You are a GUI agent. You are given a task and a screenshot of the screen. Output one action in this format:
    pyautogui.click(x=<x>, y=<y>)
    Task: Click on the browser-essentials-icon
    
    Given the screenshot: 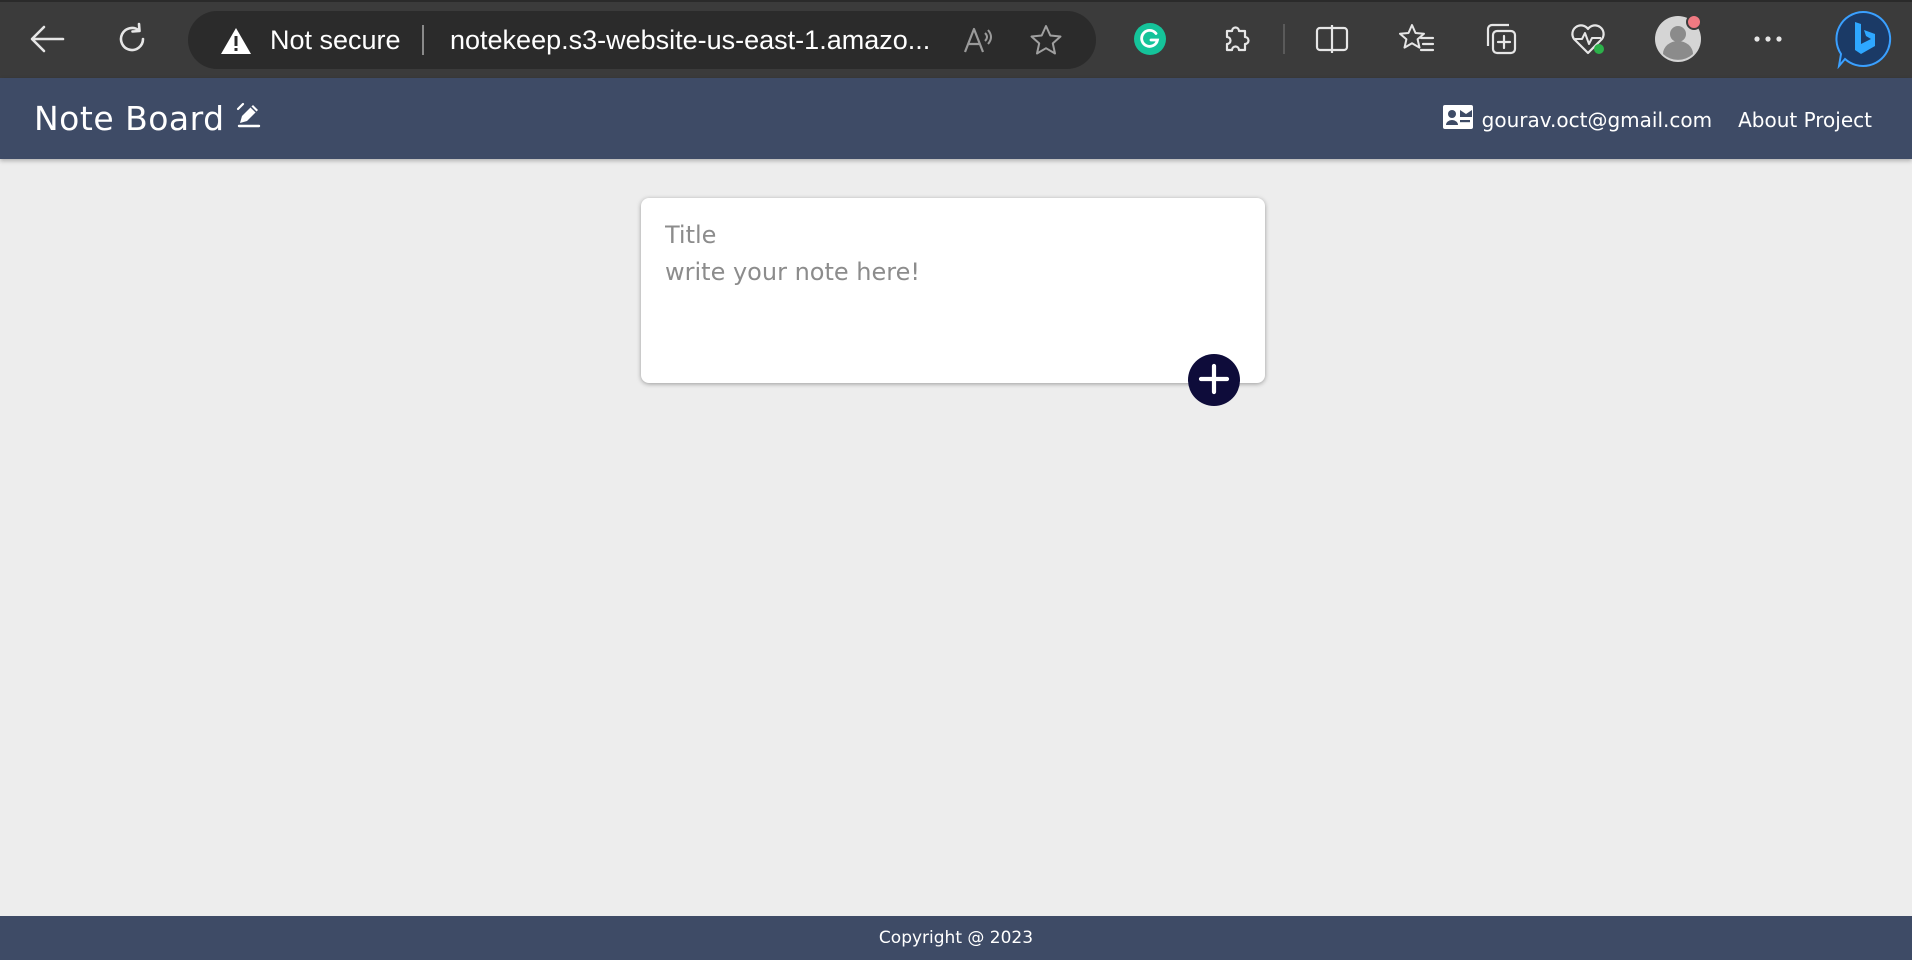 What is the action you would take?
    pyautogui.click(x=1588, y=39)
    